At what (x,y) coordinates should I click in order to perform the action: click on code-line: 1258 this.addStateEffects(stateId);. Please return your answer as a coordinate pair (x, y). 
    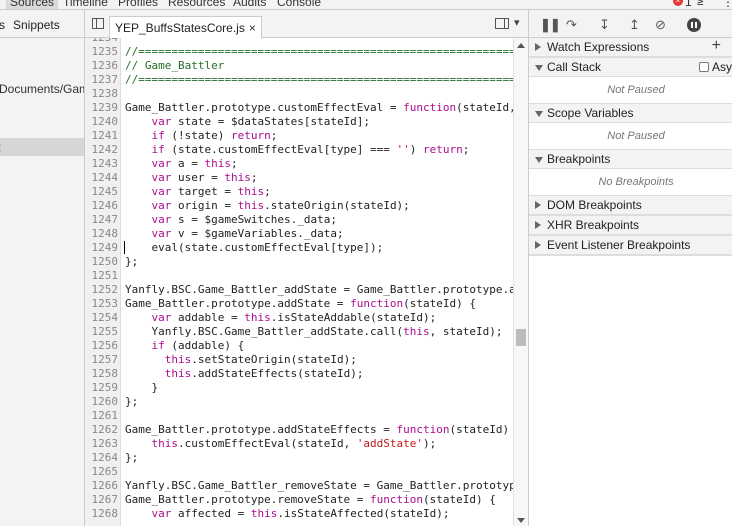
    Looking at the image, I should click on (300, 374).